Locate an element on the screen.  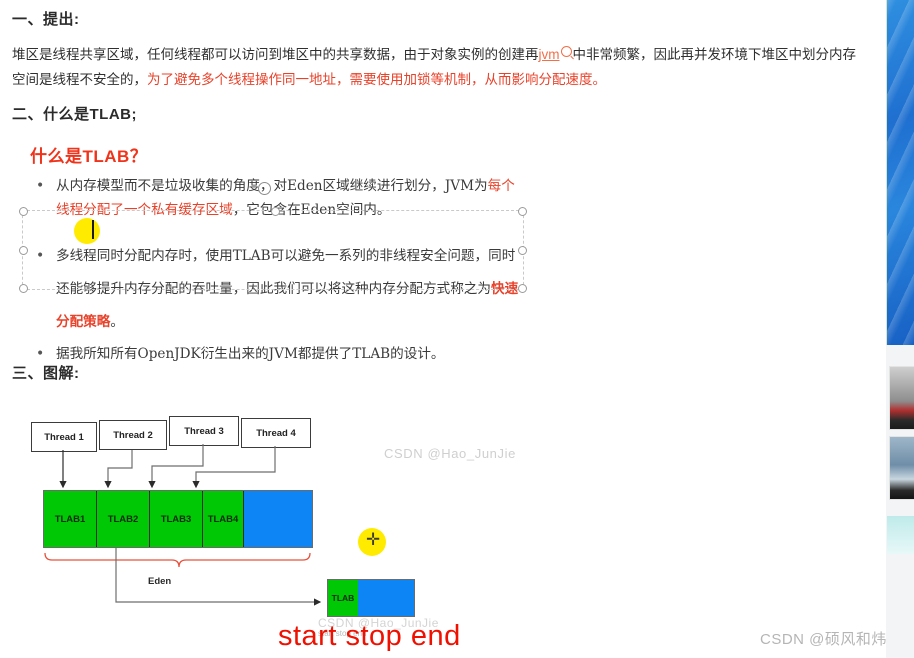
tlab-cell-1: TLAB1 is located at coordinates (70, 519).